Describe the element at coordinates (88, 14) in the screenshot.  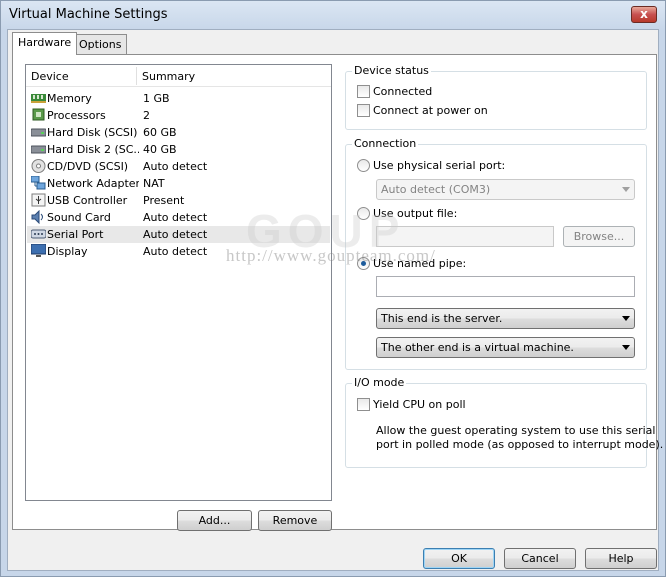
I see `window-title: Virtual Machine Settings` at that location.